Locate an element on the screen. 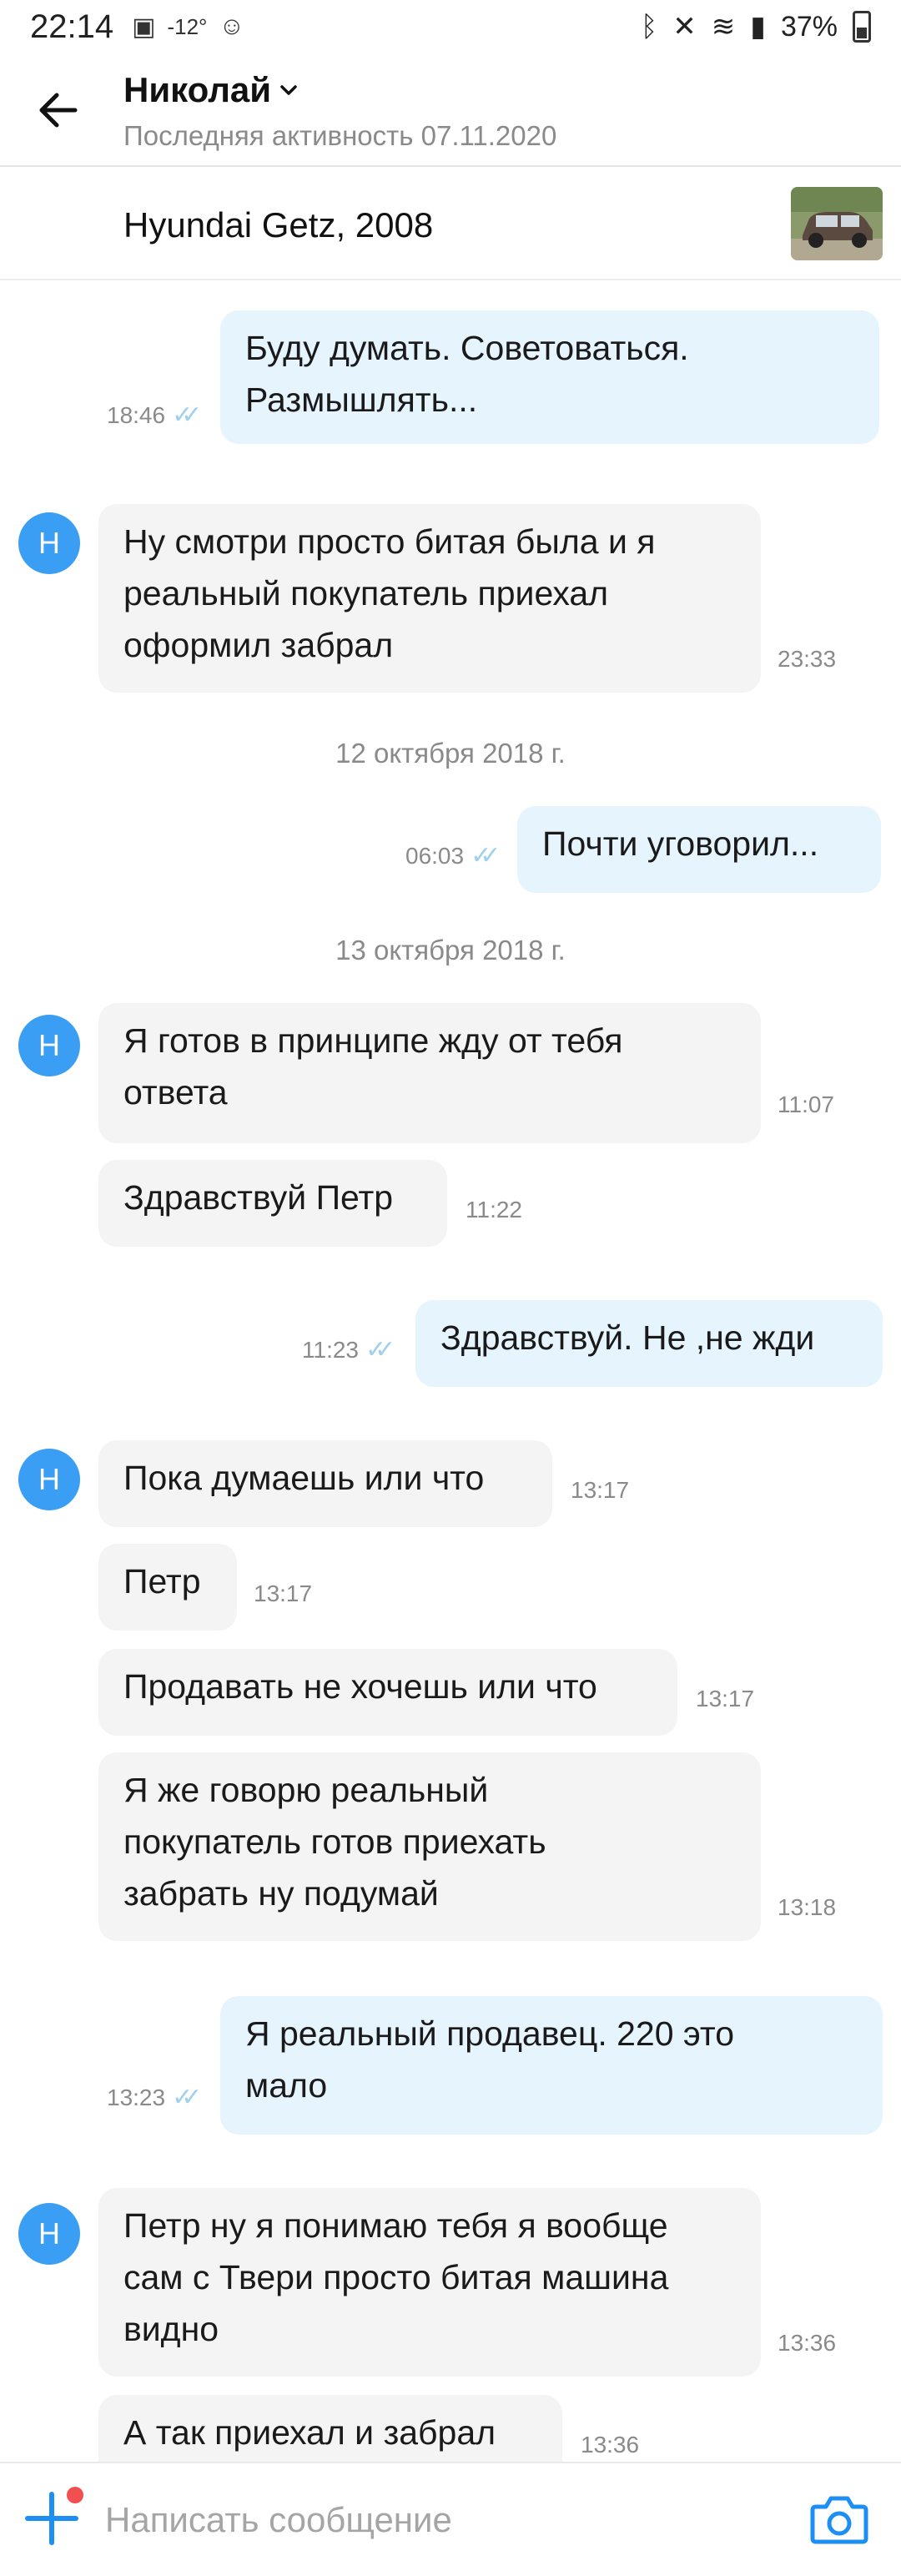 The height and width of the screenshot is (2576, 901). message-composer is located at coordinates (450, 2519).